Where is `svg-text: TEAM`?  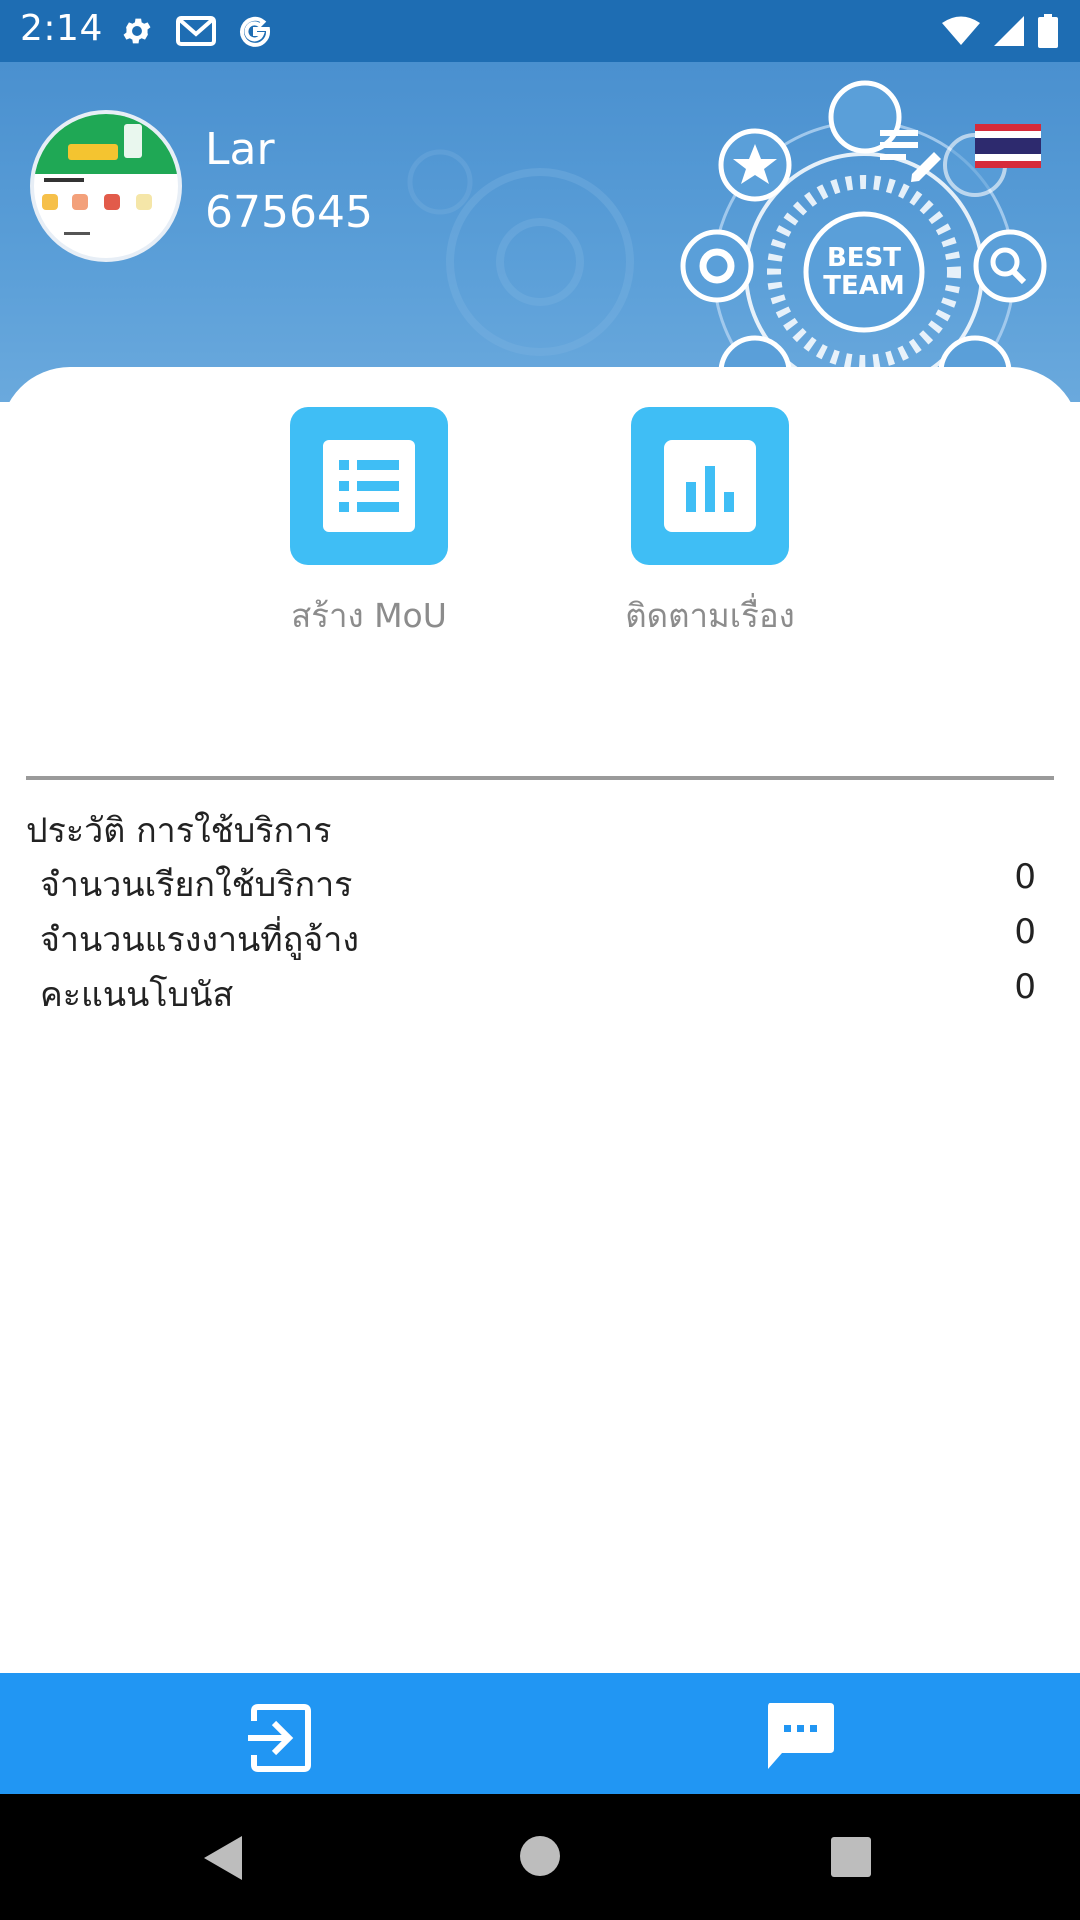 svg-text: TEAM is located at coordinates (864, 286).